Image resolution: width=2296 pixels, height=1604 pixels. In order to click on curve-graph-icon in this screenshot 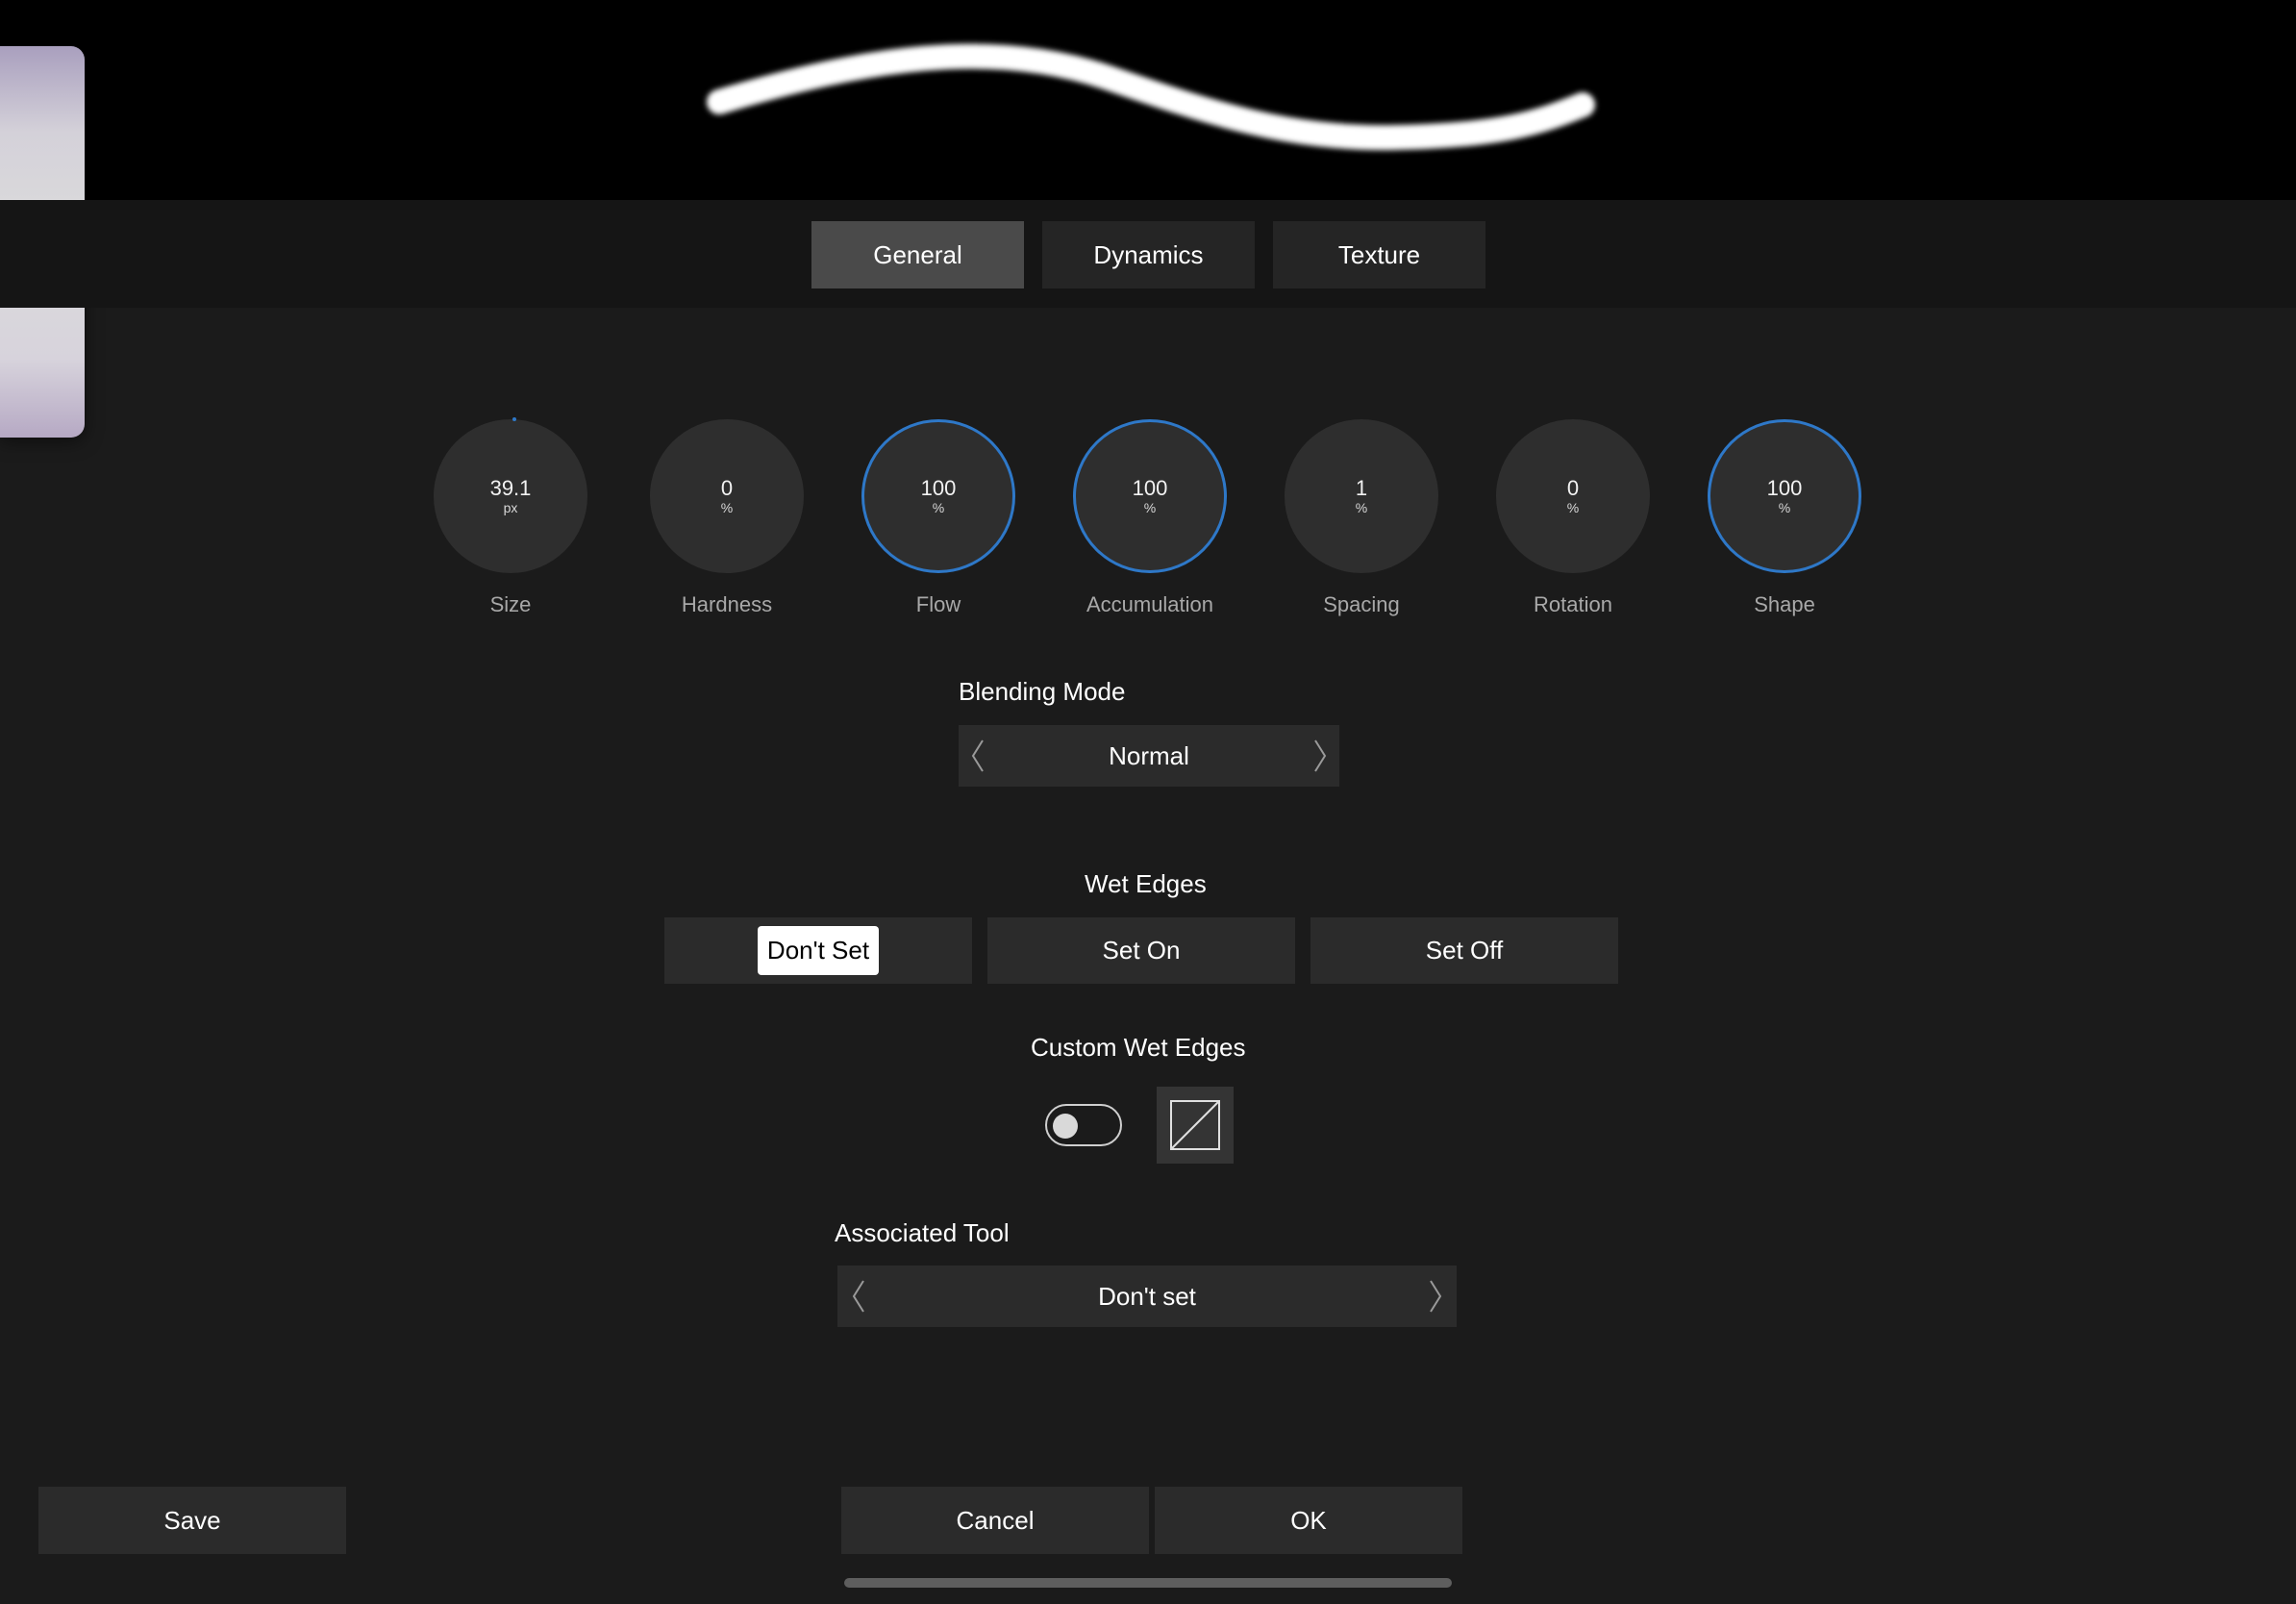, I will do `click(1195, 1125)`.